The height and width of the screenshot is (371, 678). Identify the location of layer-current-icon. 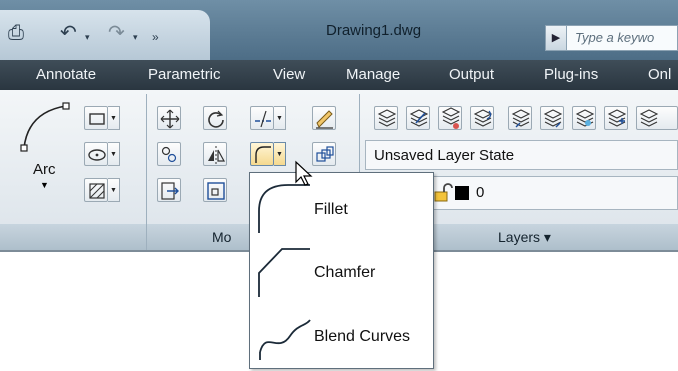
(419, 118).